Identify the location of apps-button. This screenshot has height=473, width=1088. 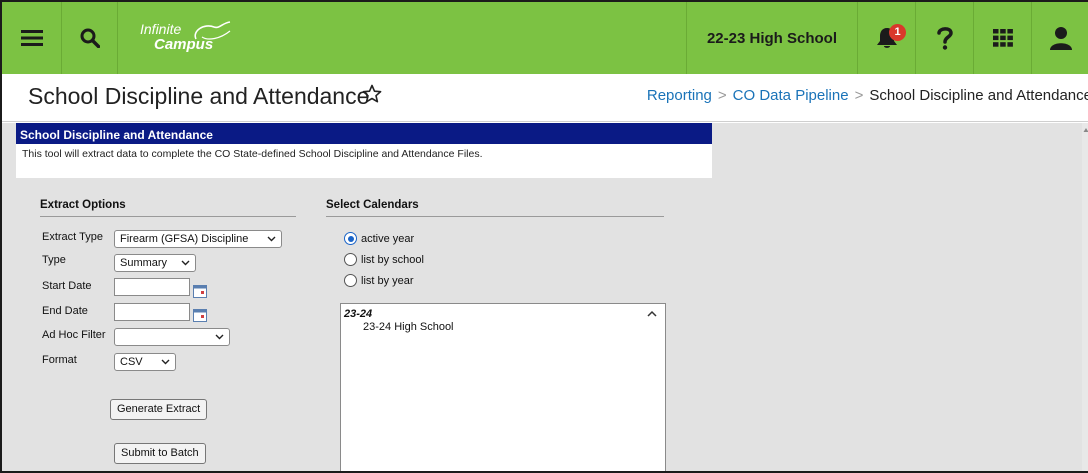
(1003, 38).